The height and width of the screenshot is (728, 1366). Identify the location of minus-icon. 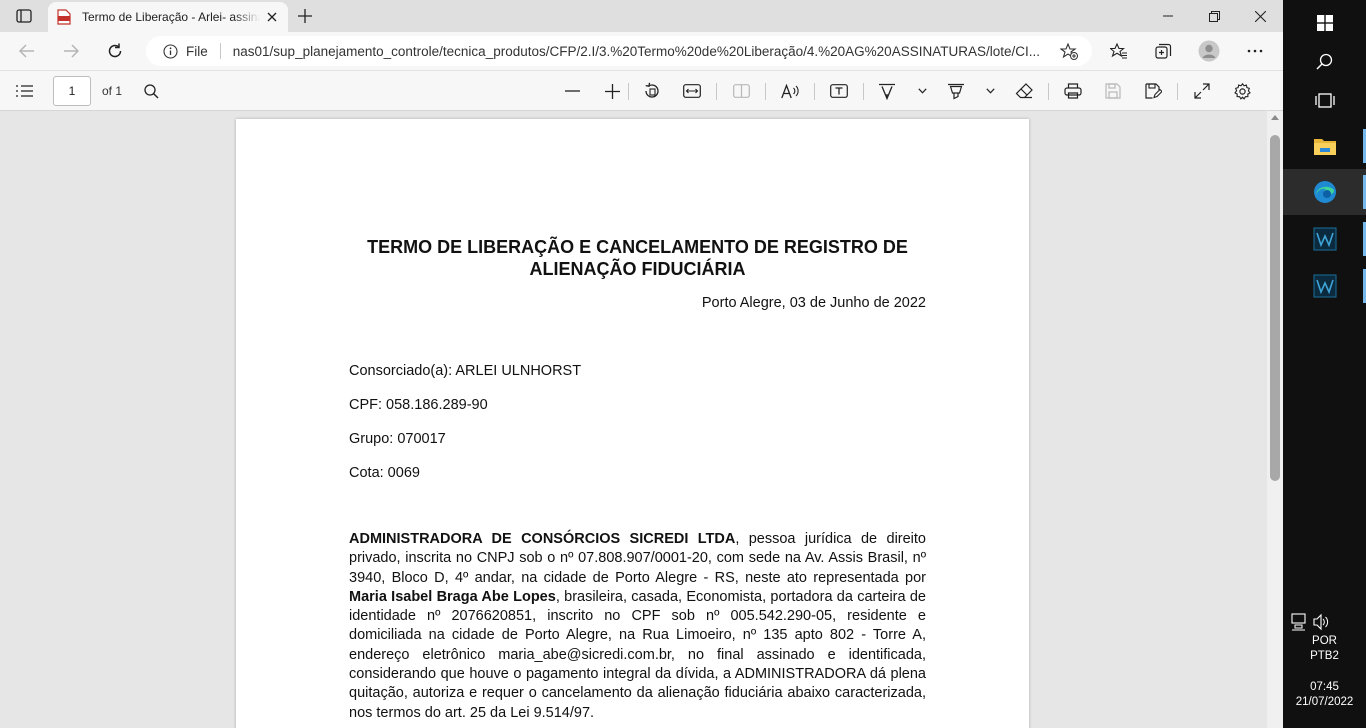
(572, 91).